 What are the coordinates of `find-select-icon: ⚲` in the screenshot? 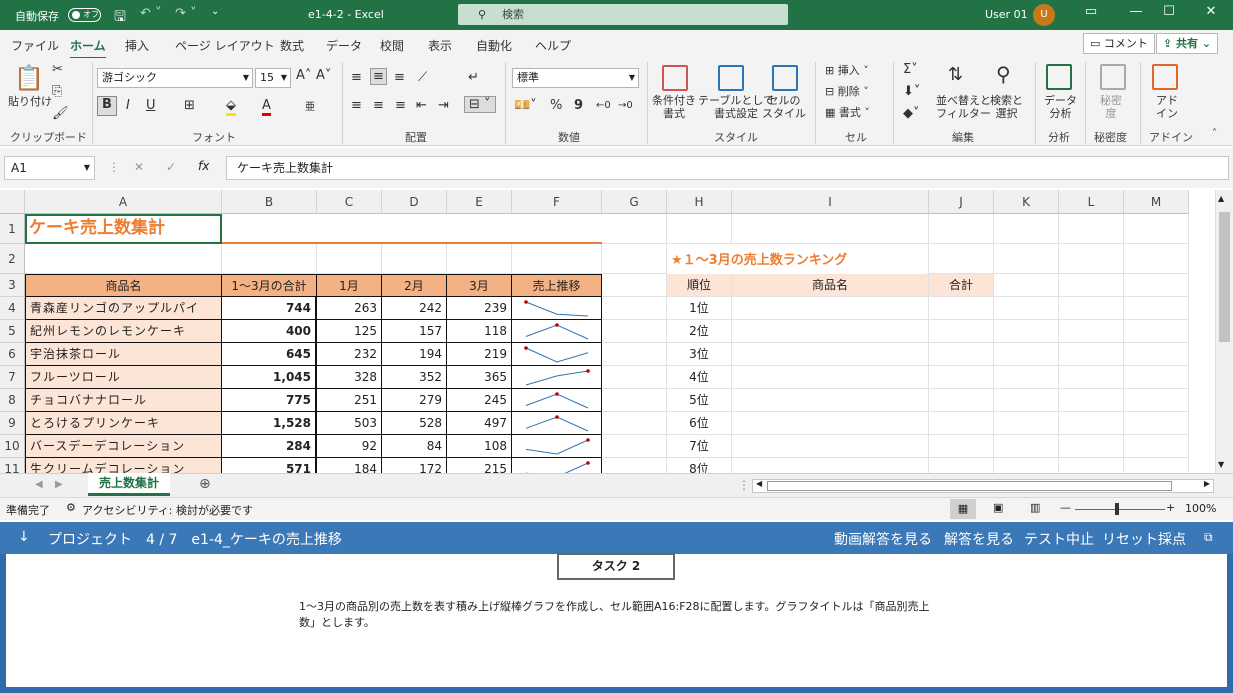 It's located at (1003, 74).